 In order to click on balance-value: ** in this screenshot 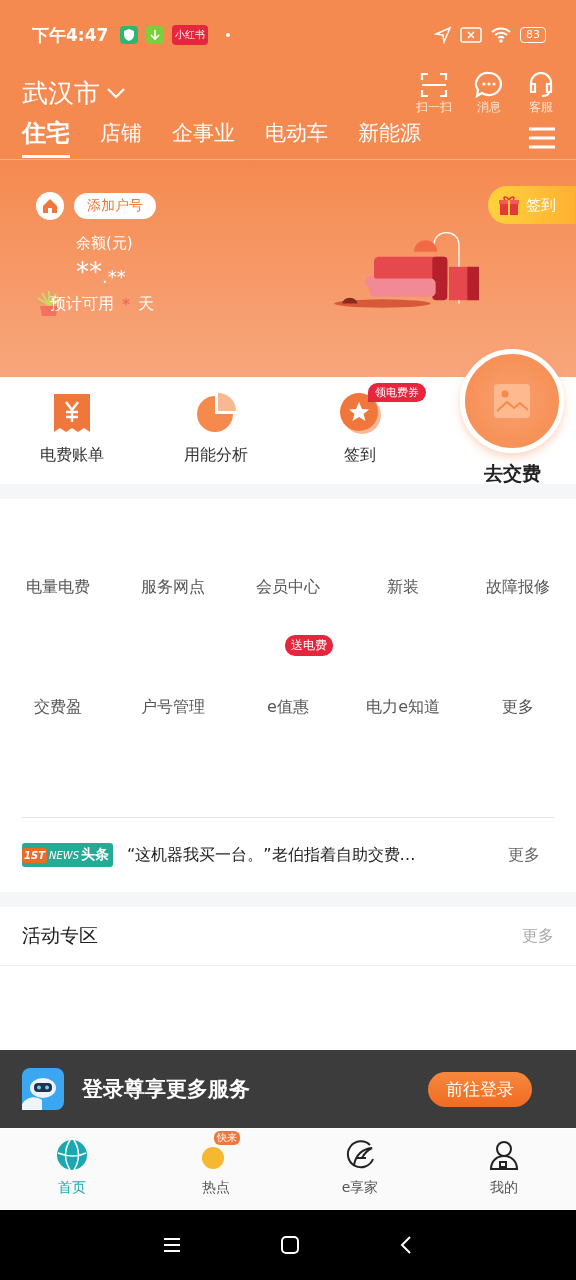, I will do `click(89, 272)`.